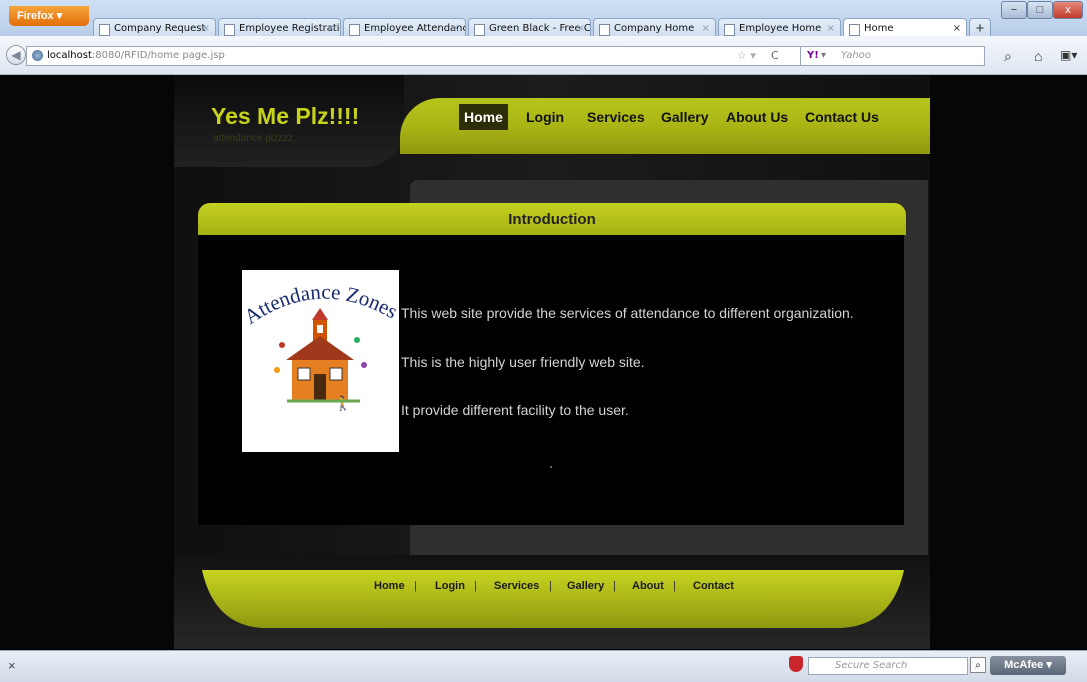  I want to click on tab-company-home: Company Home ×, so click(654, 28).